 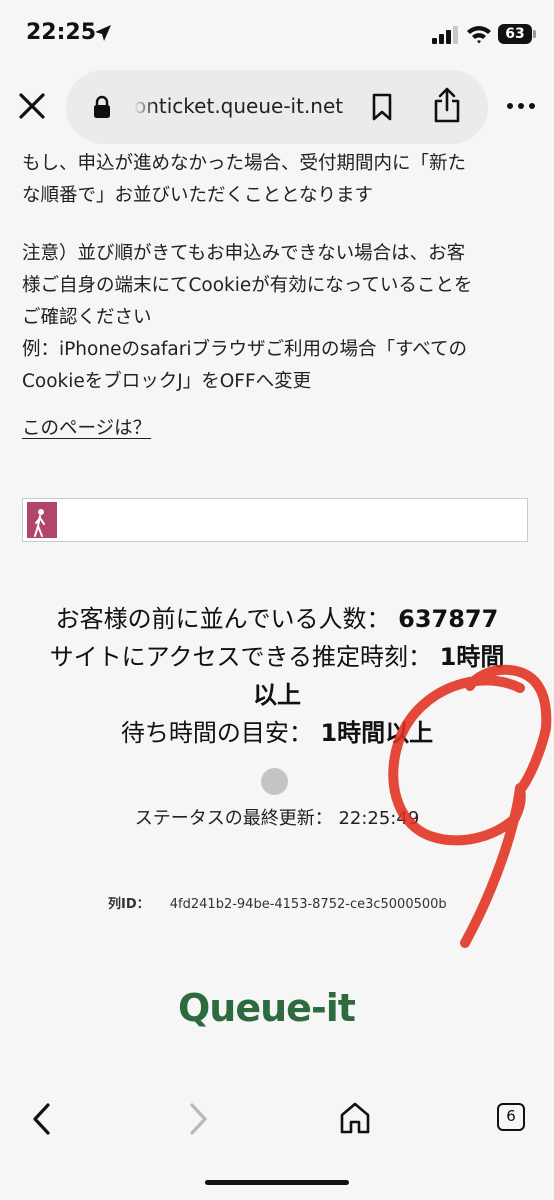 What do you see at coordinates (267, 1008) in the screenshot?
I see `queue-it-logo: Queue-it` at bounding box center [267, 1008].